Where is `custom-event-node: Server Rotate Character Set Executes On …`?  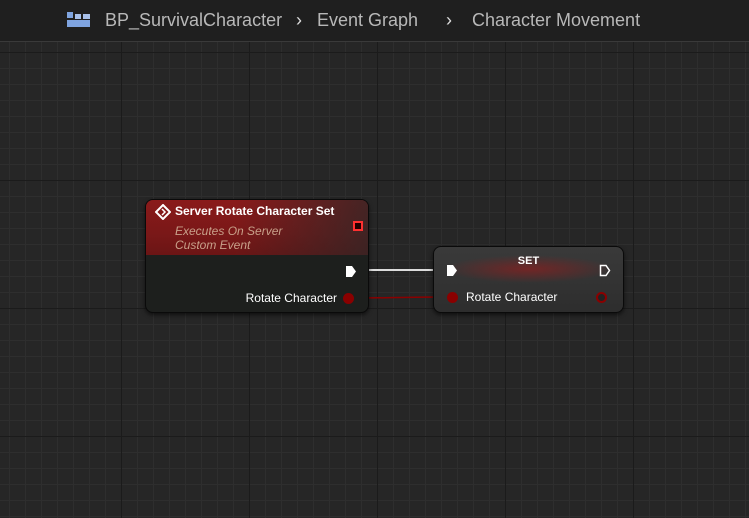
custom-event-node: Server Rotate Character Set Executes On … is located at coordinates (257, 256).